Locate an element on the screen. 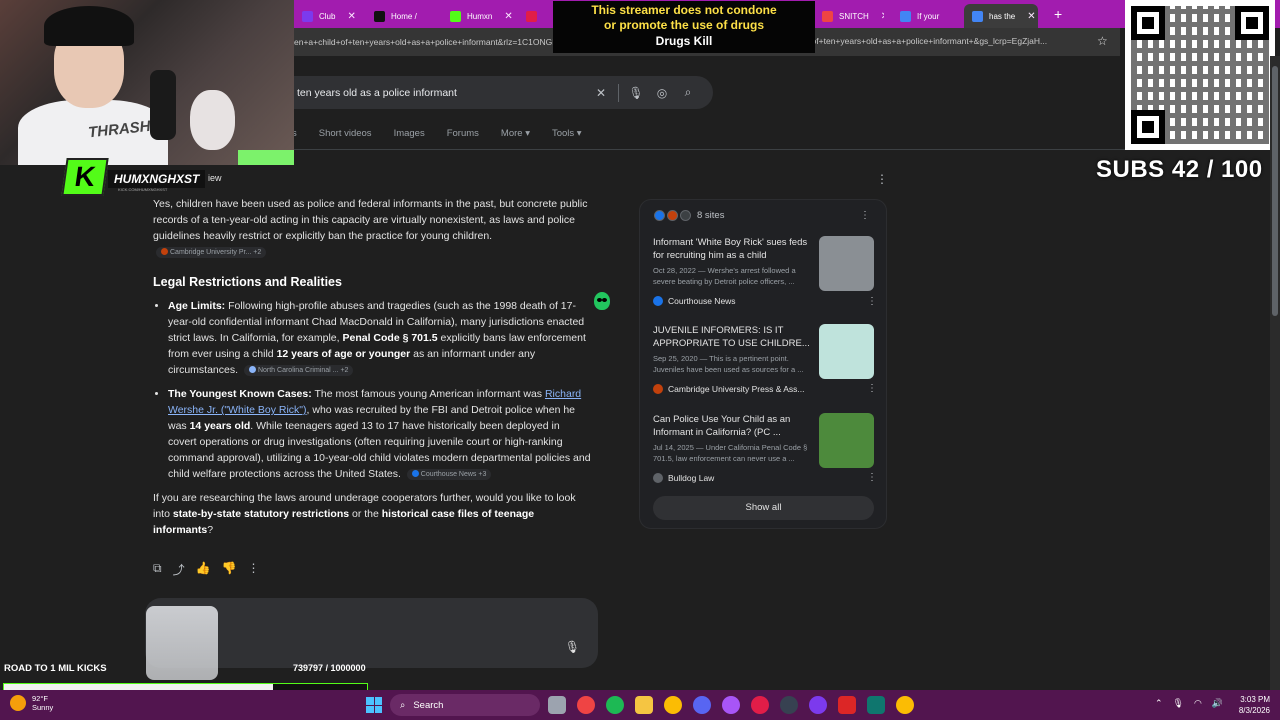  bookmark-star-icon: ☆ is located at coordinates (1102, 41).